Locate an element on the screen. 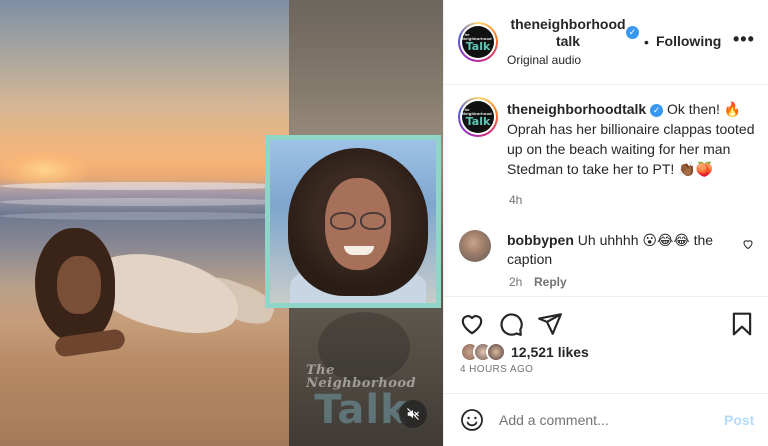  author-avatar: The Neighborhood Talk is located at coordinates (478, 42).